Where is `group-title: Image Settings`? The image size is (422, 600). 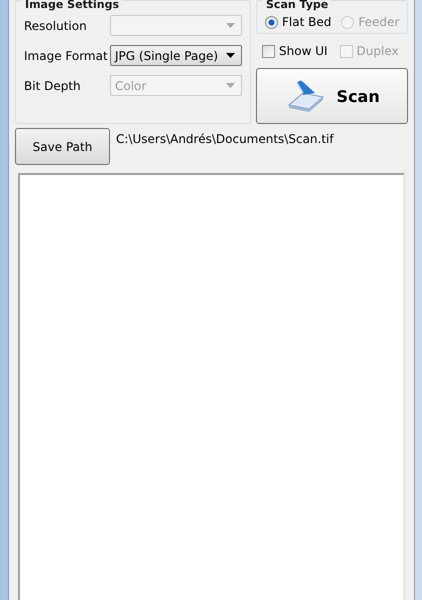 group-title: Image Settings is located at coordinates (72, 5).